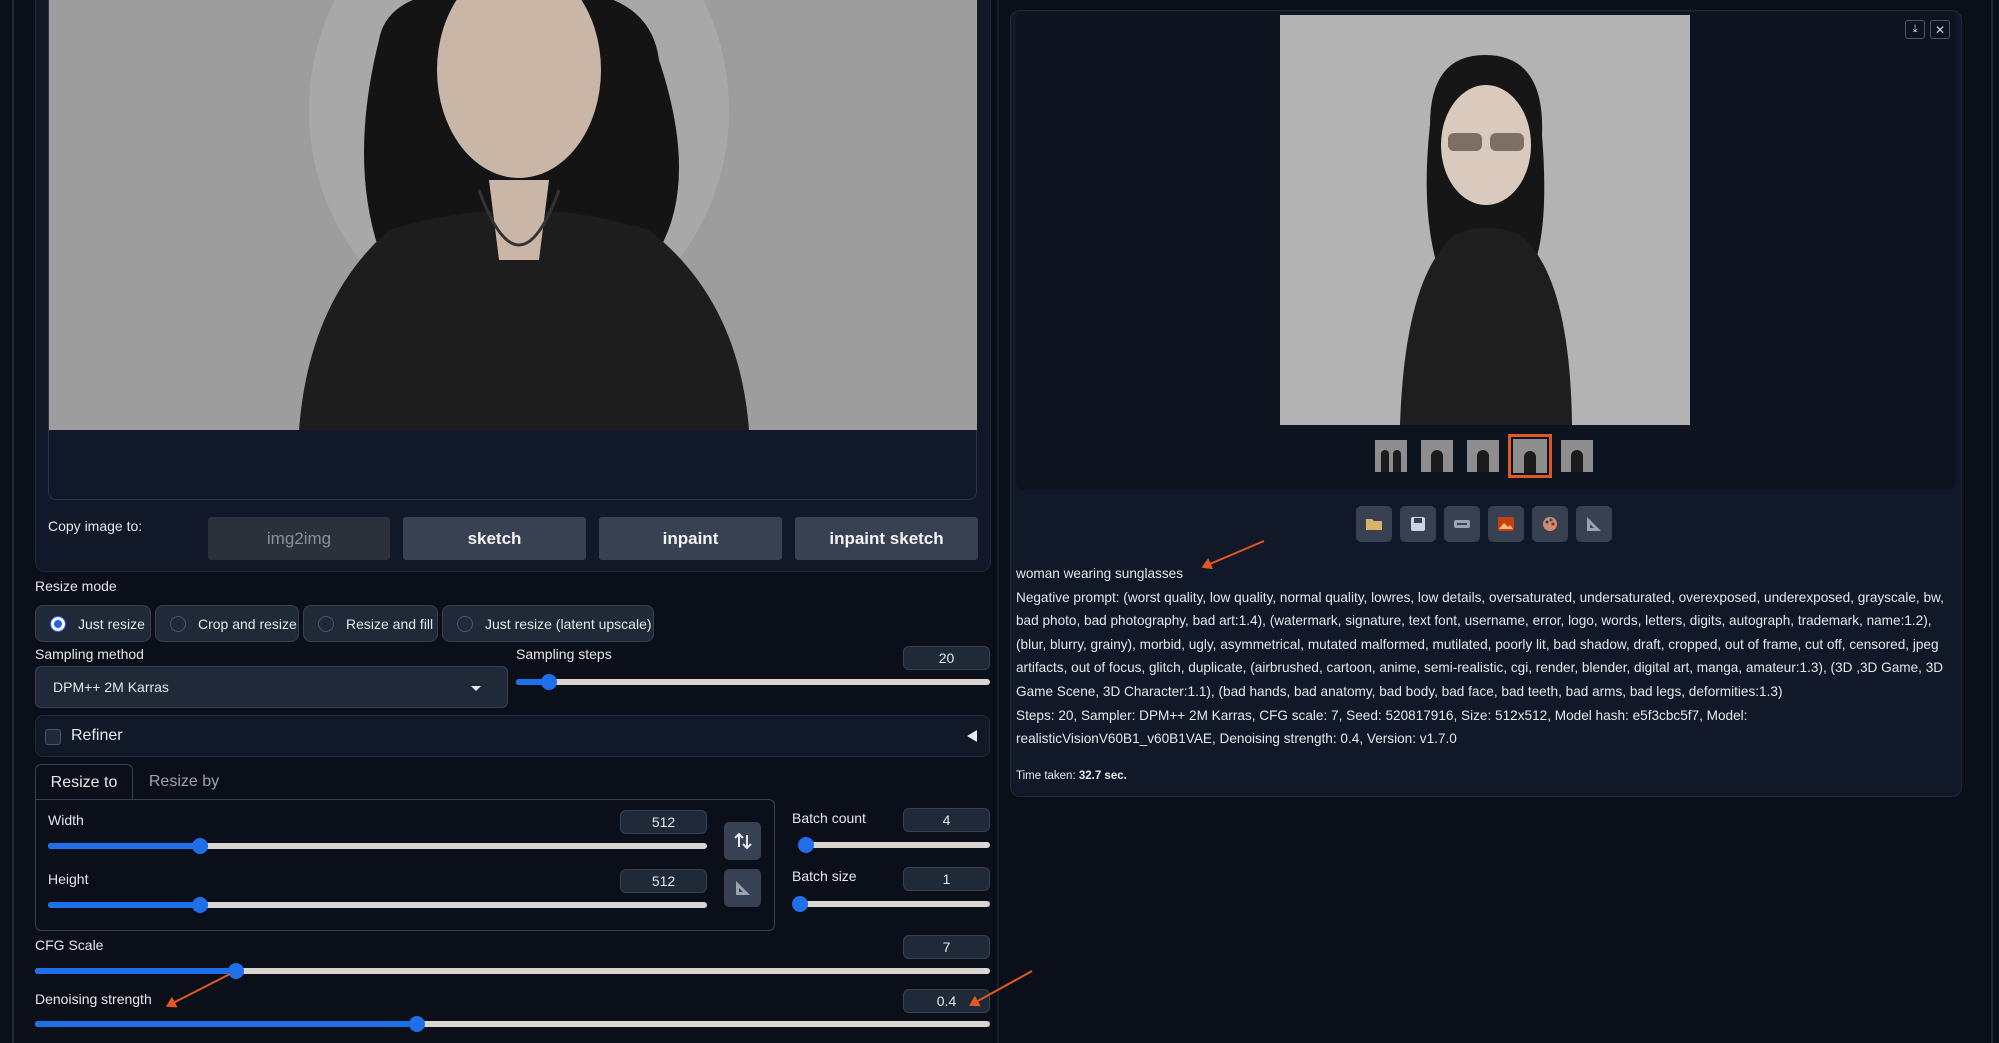  I want to click on image-icon, so click(1506, 524).